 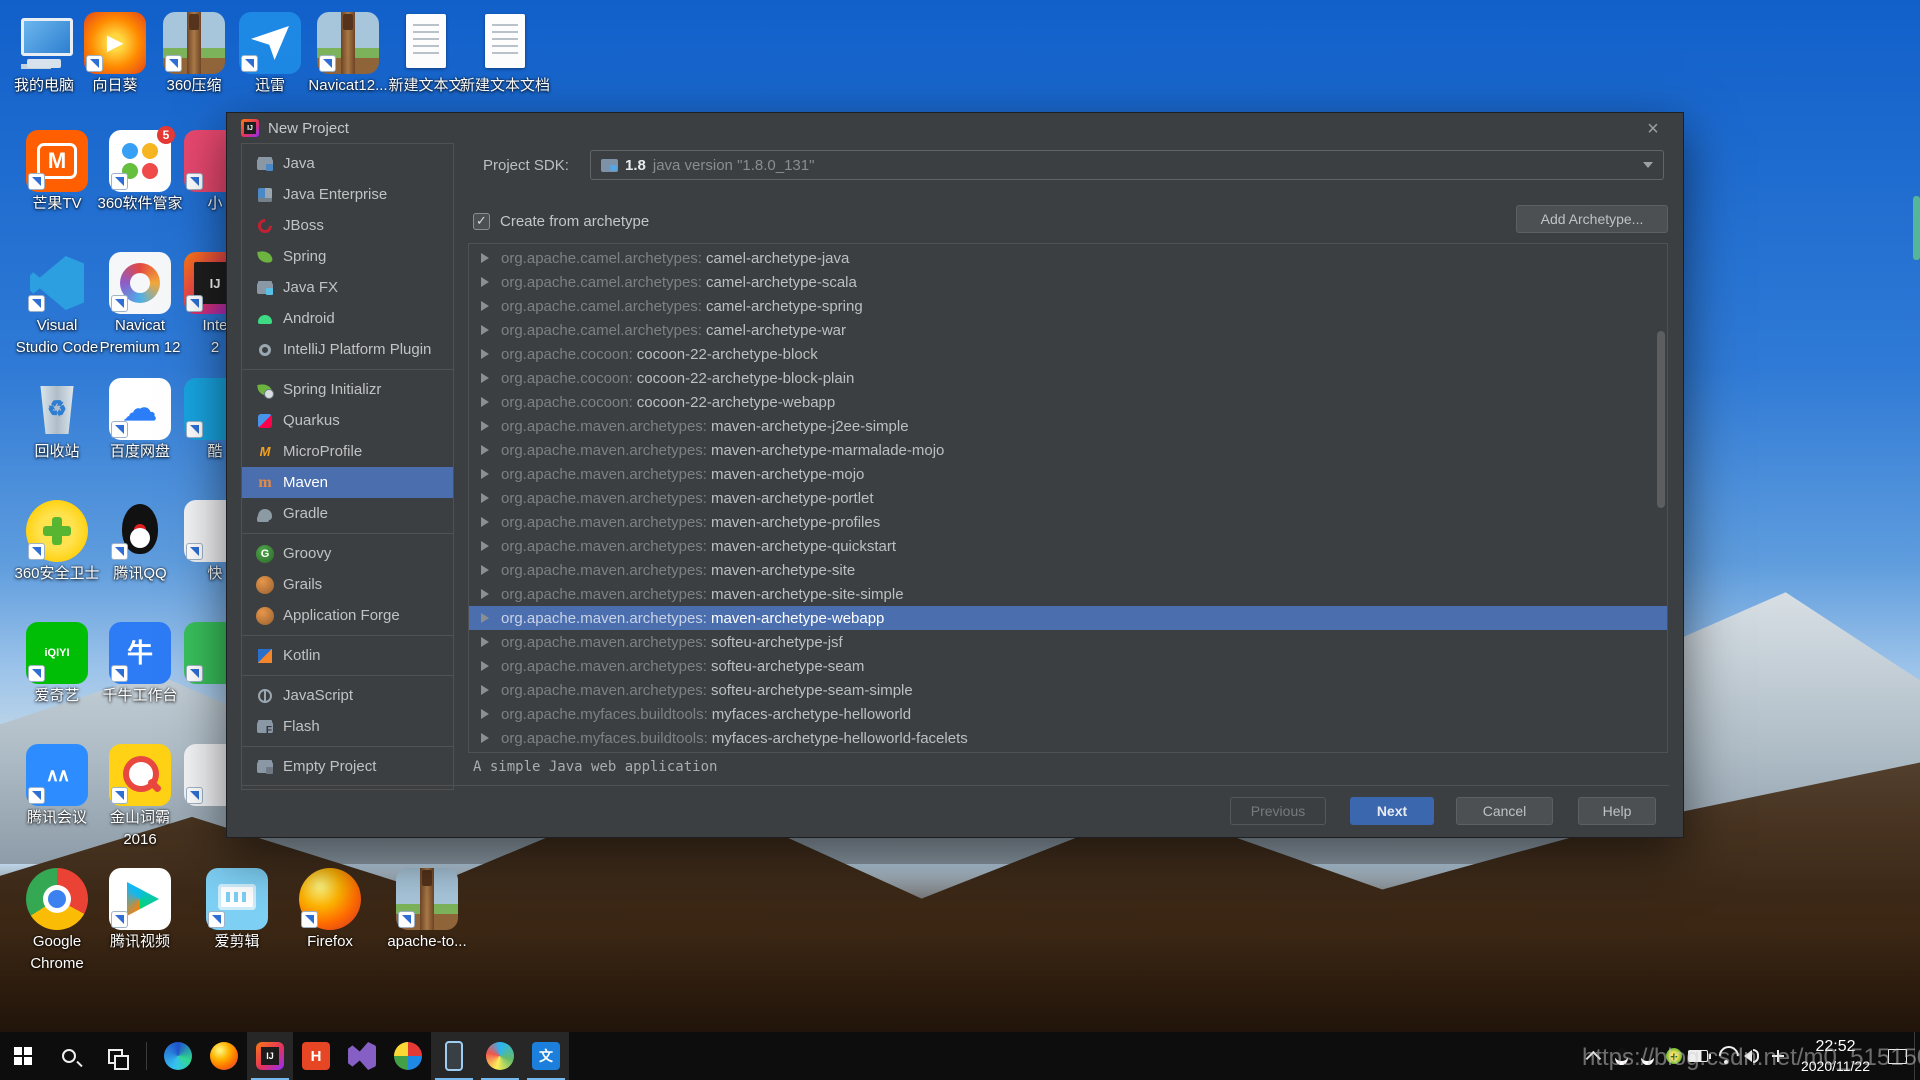 What do you see at coordinates (224, 1056) in the screenshot?
I see `taskbar-app-firefox` at bounding box center [224, 1056].